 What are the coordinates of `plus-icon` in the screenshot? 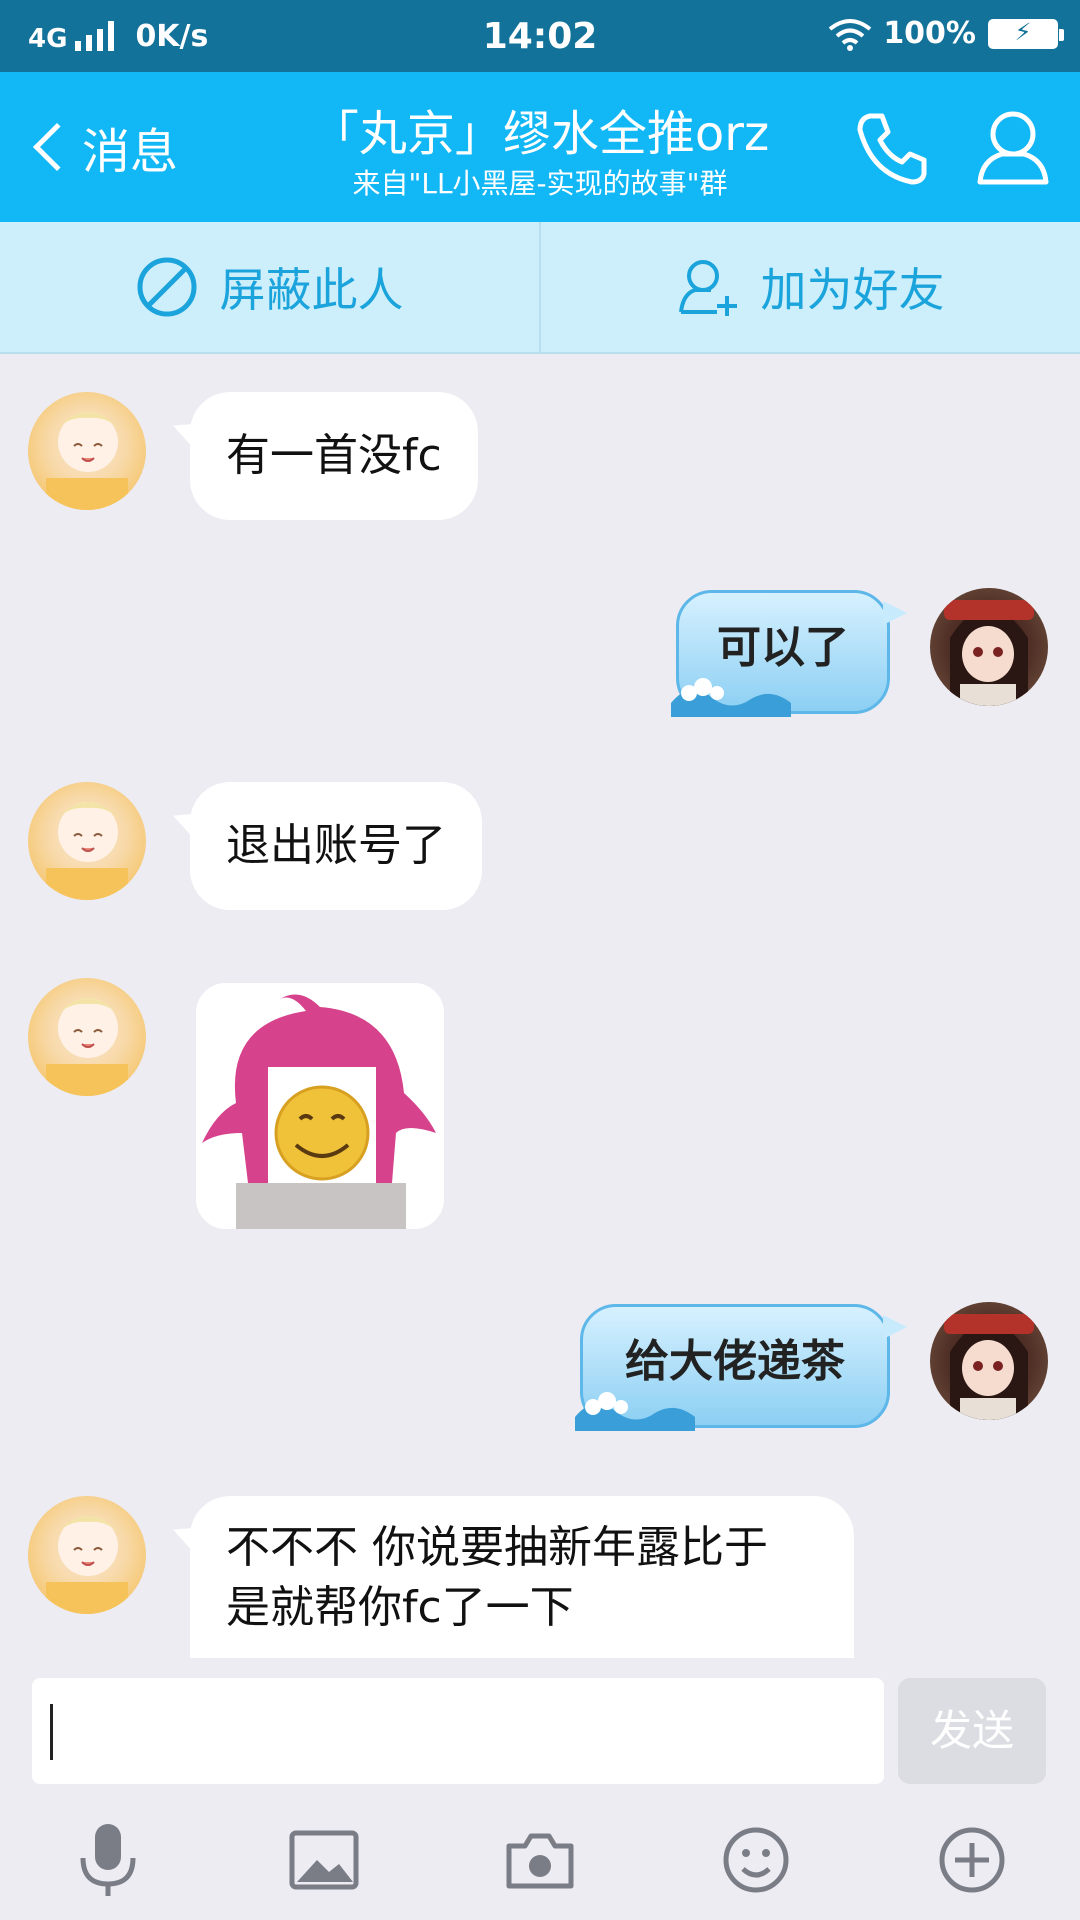 It's located at (972, 1860).